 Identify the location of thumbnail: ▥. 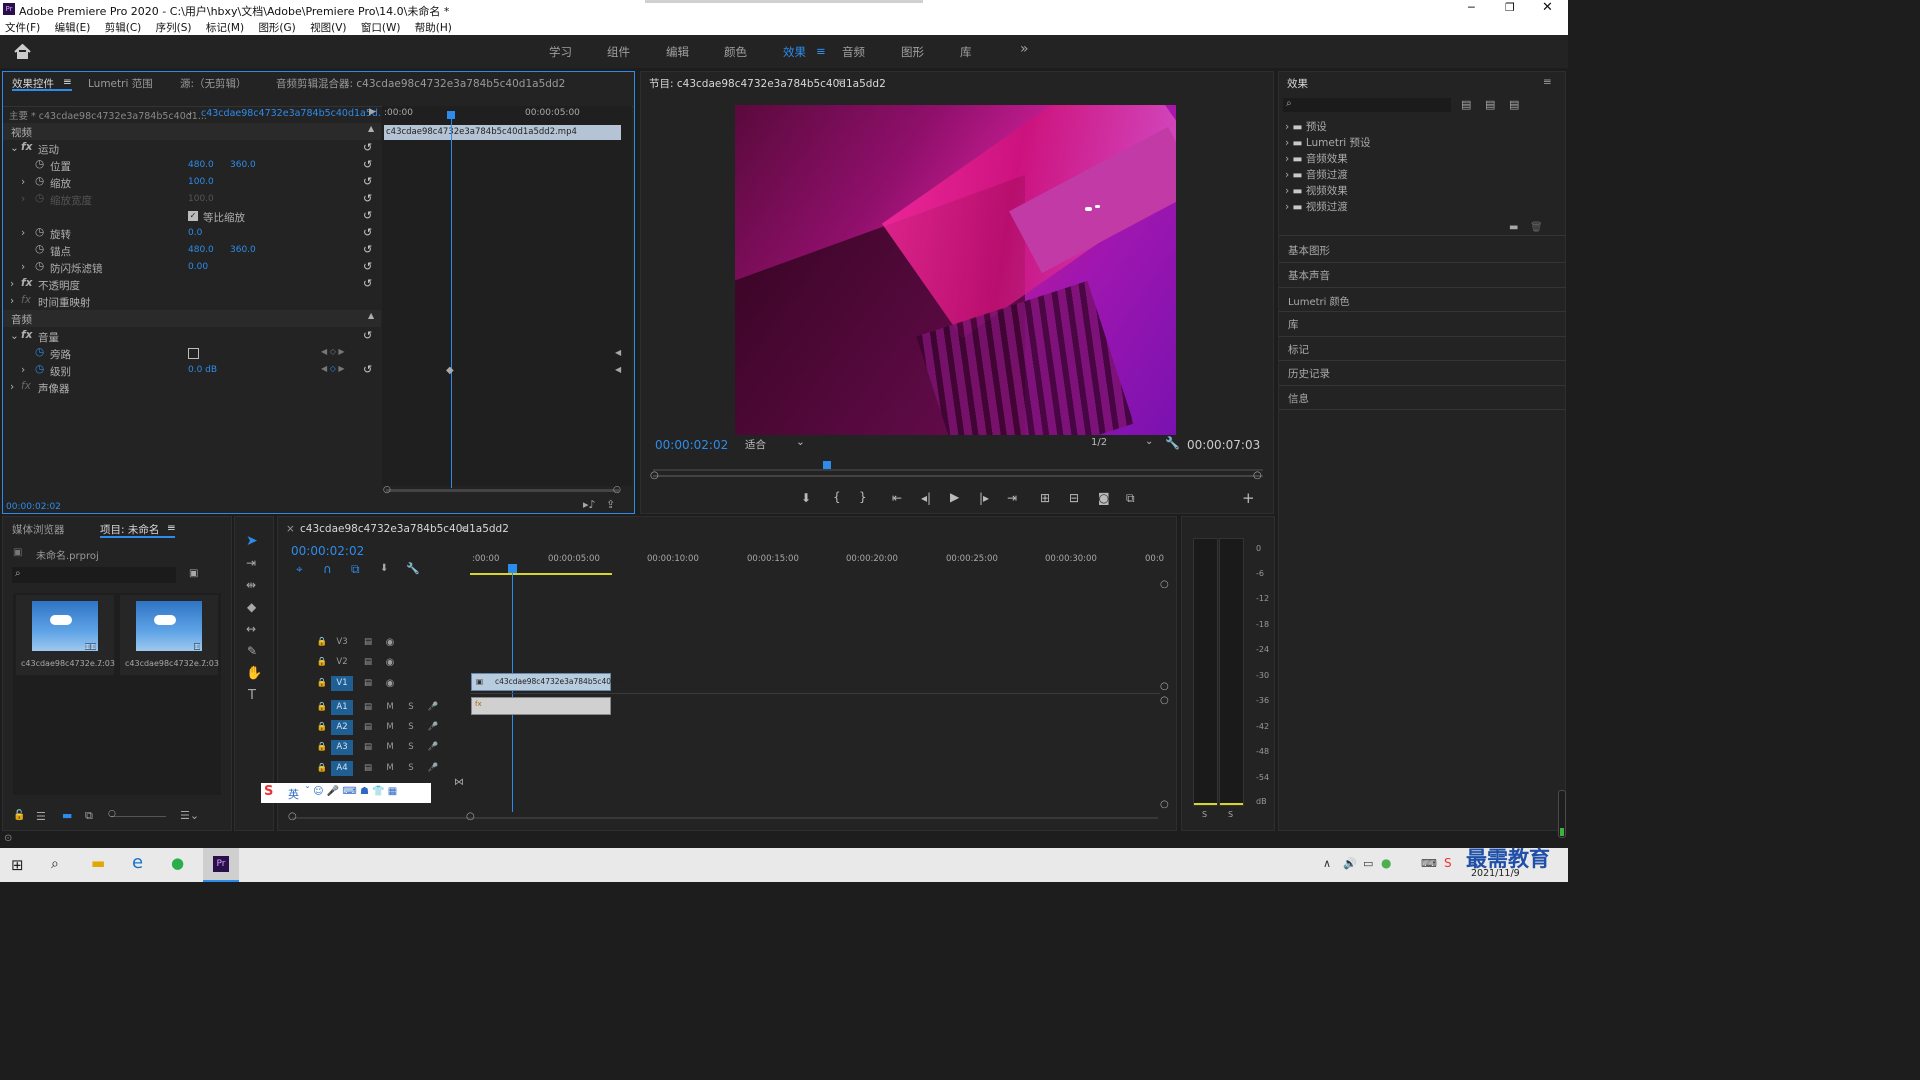
(169, 626).